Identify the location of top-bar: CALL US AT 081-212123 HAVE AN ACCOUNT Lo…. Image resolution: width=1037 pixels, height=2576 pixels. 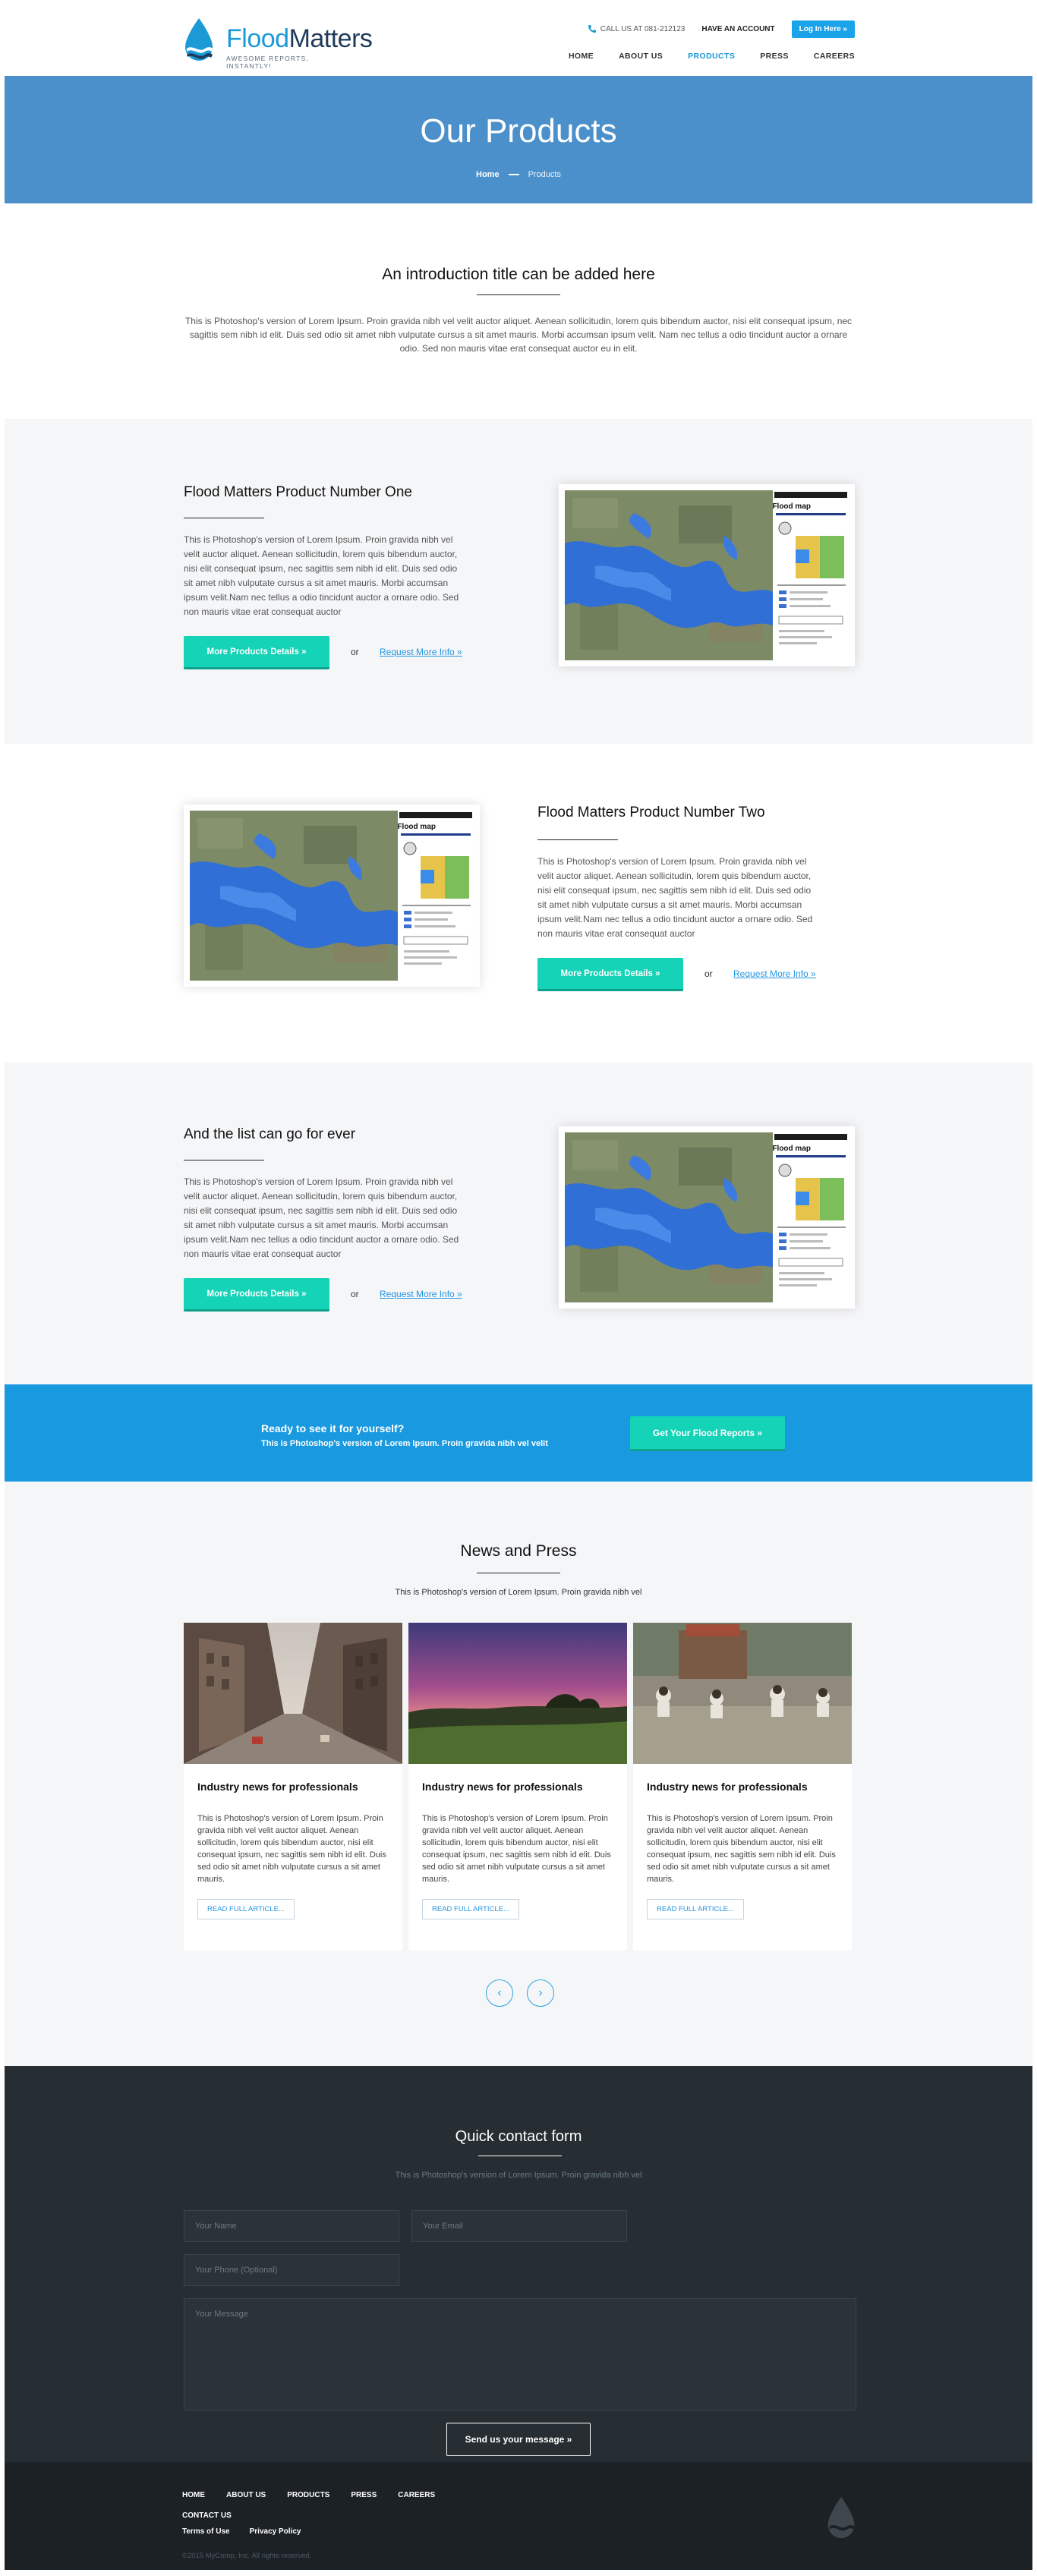
(721, 29).